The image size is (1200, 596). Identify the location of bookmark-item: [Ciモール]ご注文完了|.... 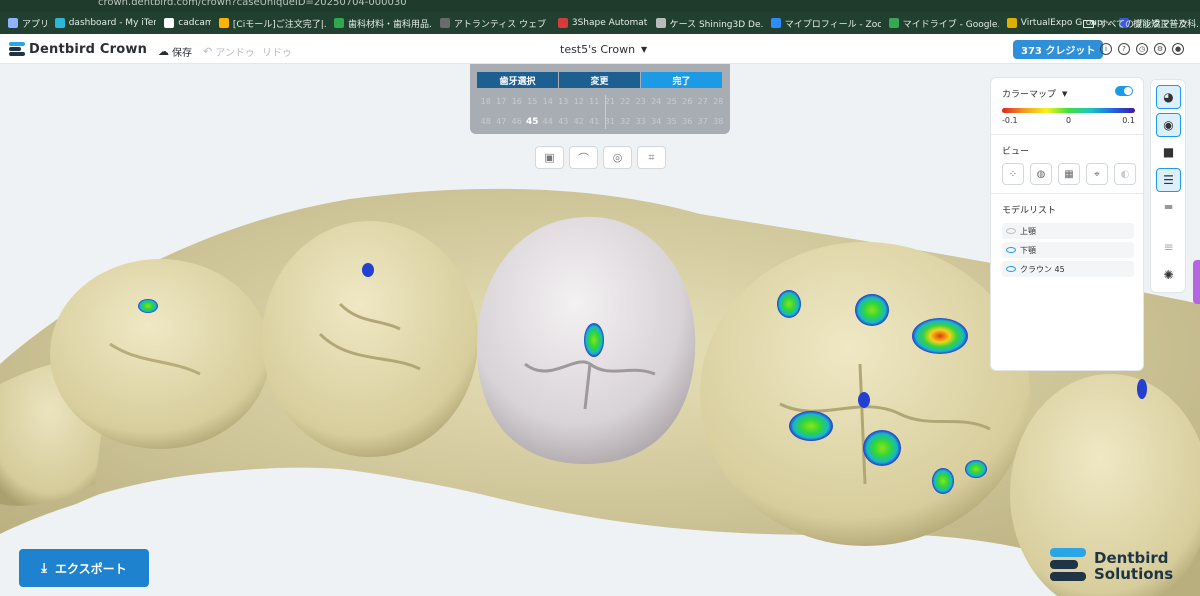
(272, 23).